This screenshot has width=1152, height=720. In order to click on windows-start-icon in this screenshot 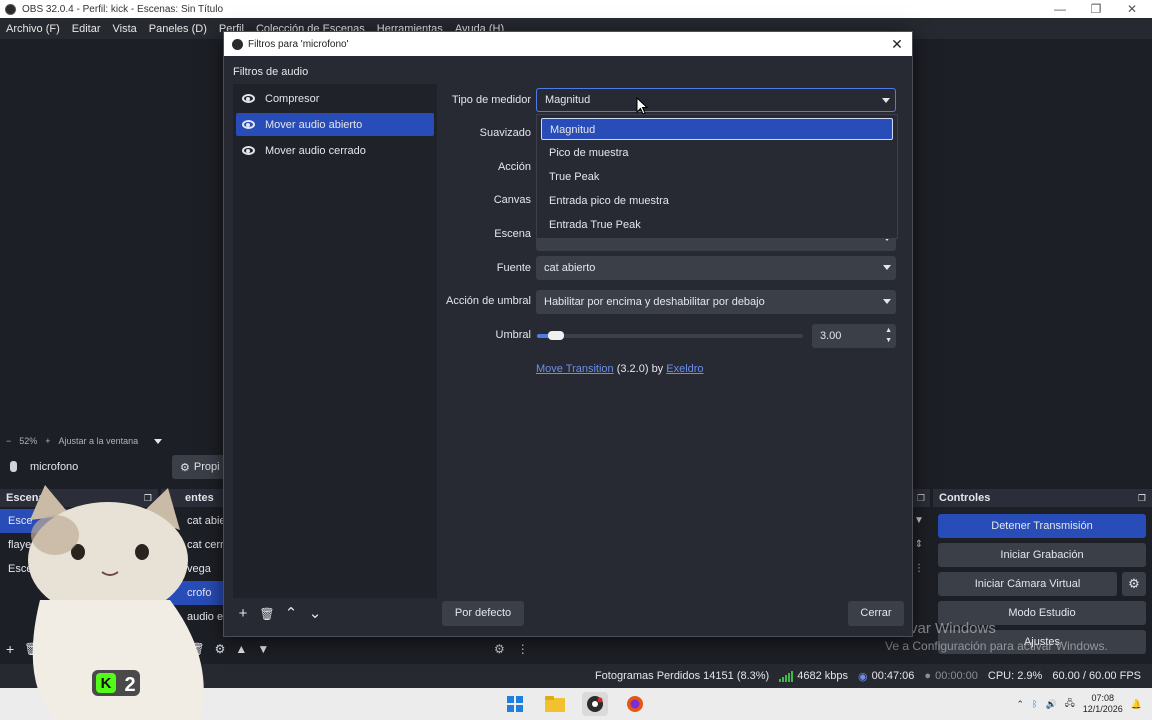, I will do `click(515, 704)`.